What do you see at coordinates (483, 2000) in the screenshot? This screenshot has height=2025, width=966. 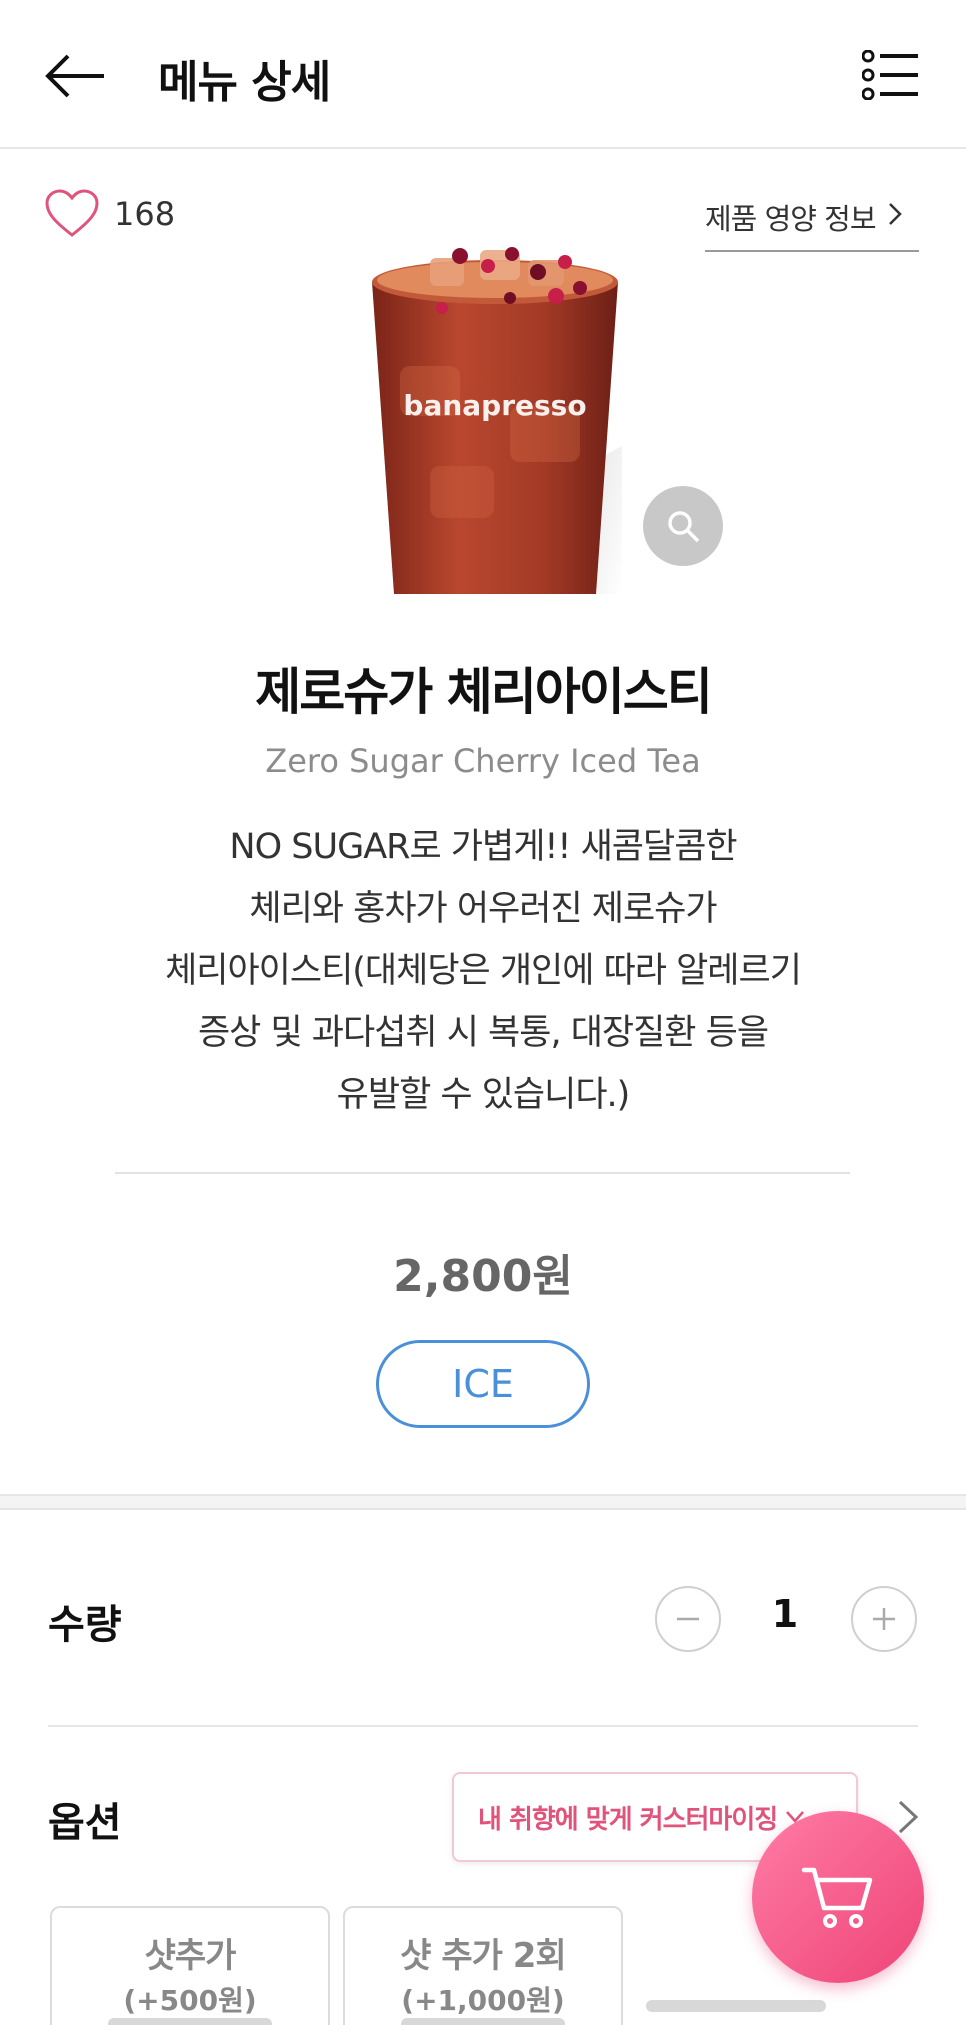 I see `option-price: (+1,000원)` at bounding box center [483, 2000].